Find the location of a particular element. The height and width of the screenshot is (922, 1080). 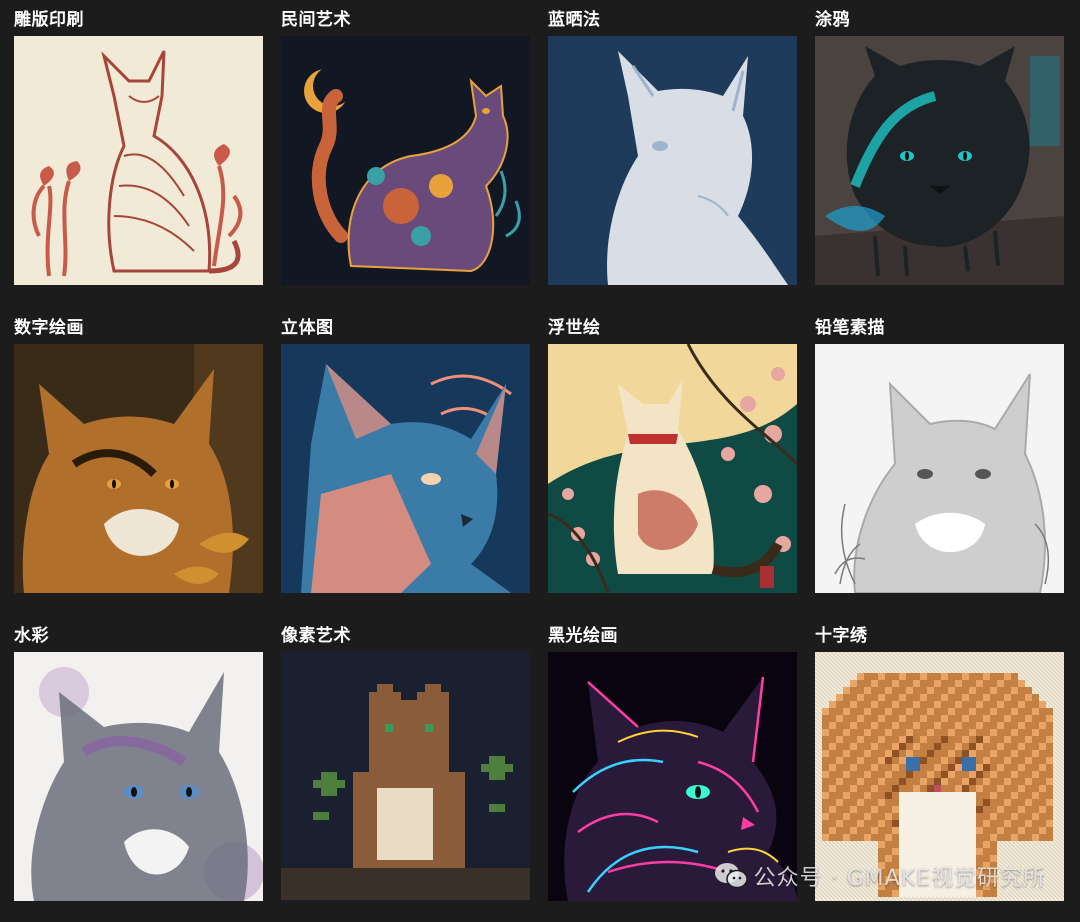

style-tile: 涂鸦 is located at coordinates (939, 156).